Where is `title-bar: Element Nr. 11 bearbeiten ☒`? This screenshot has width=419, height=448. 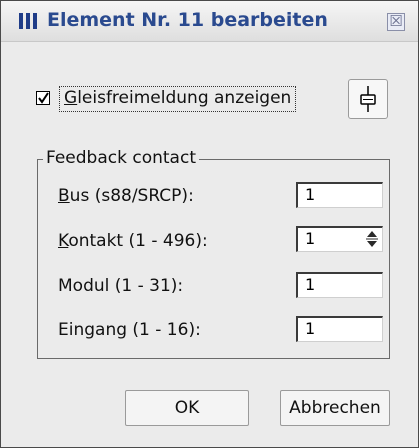
title-bar: Element Nr. 11 bearbeiten ☒ is located at coordinates (209, 21).